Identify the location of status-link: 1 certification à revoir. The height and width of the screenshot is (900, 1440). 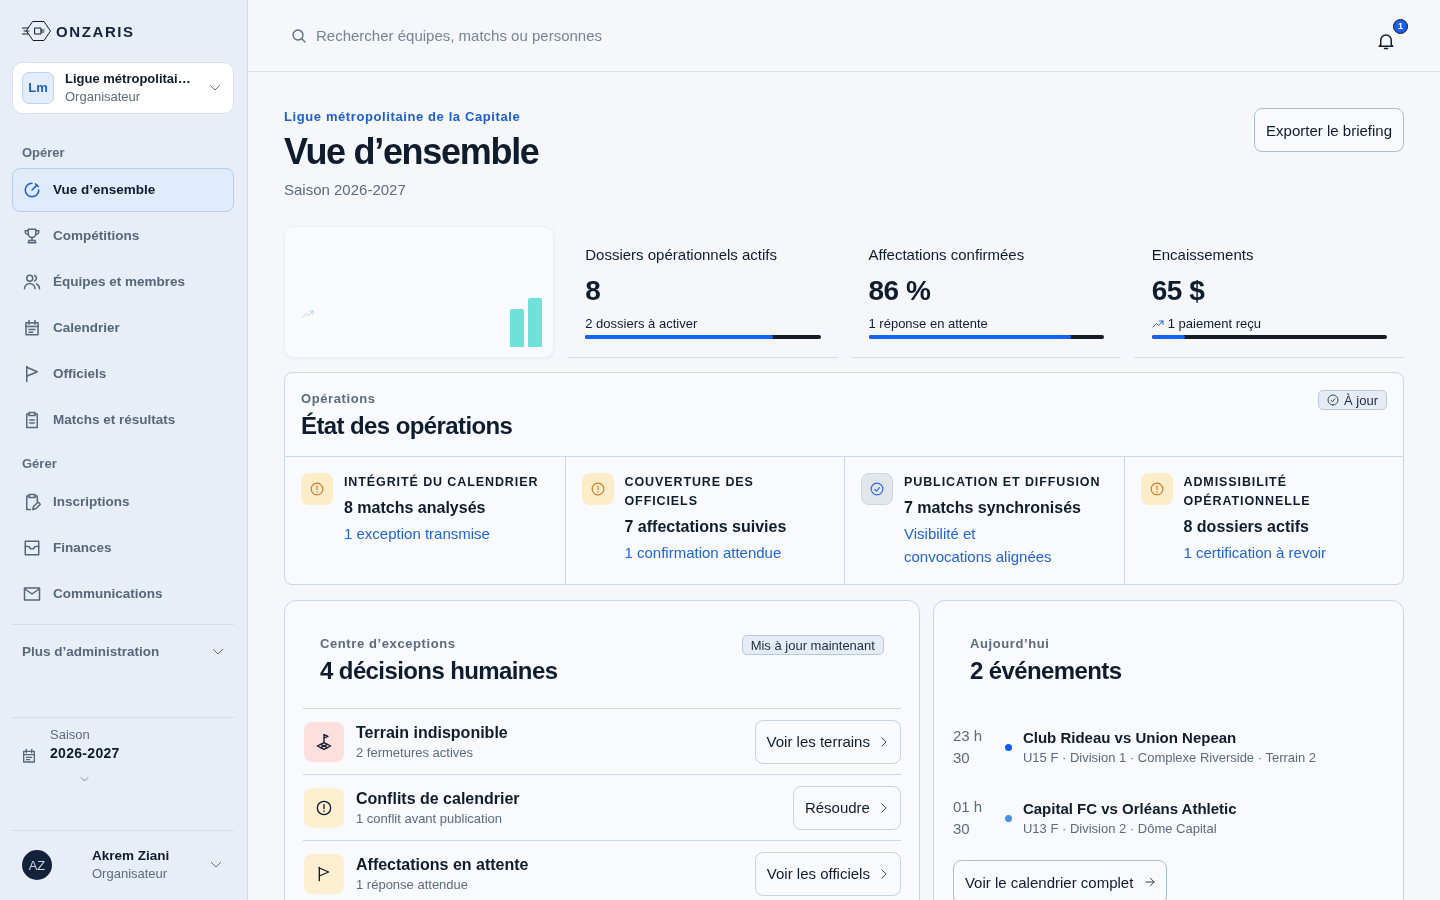
(1255, 552).